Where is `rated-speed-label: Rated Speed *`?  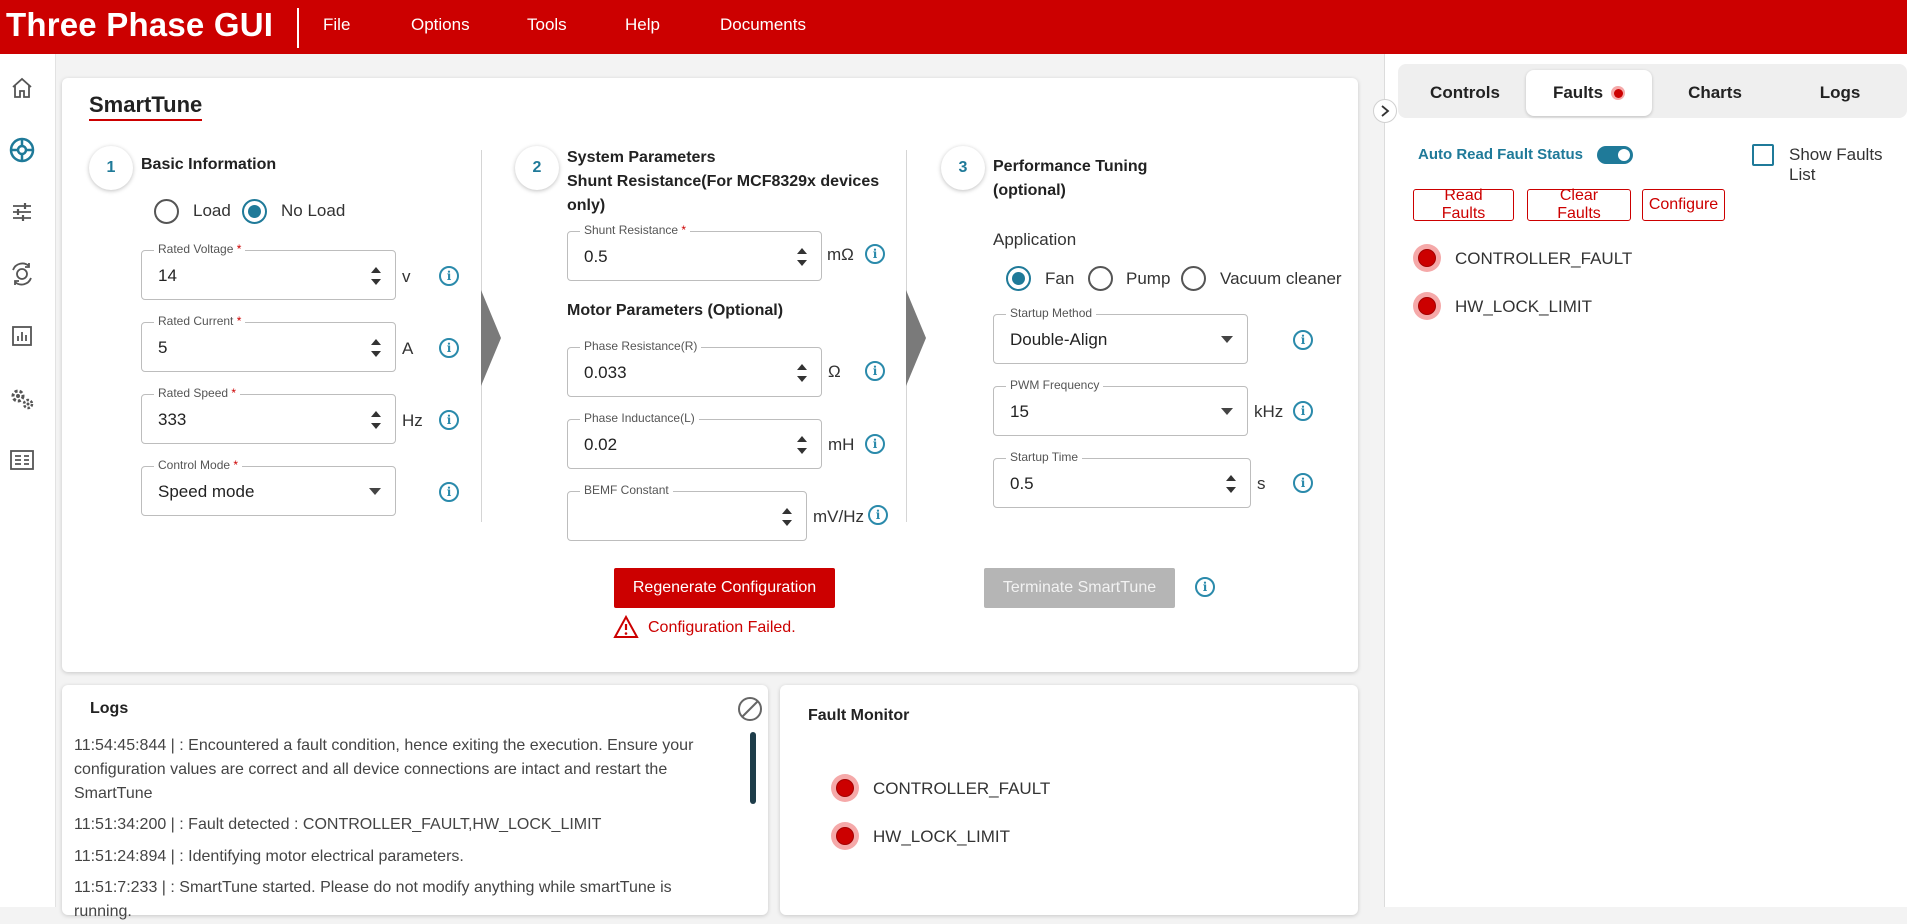
rated-speed-label: Rated Speed * is located at coordinates (197, 393).